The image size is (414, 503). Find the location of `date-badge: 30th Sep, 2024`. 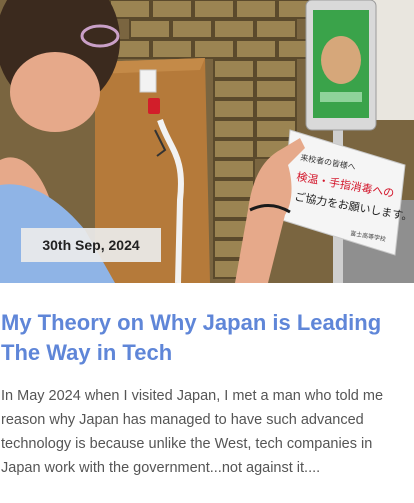

date-badge: 30th Sep, 2024 is located at coordinates (91, 245).